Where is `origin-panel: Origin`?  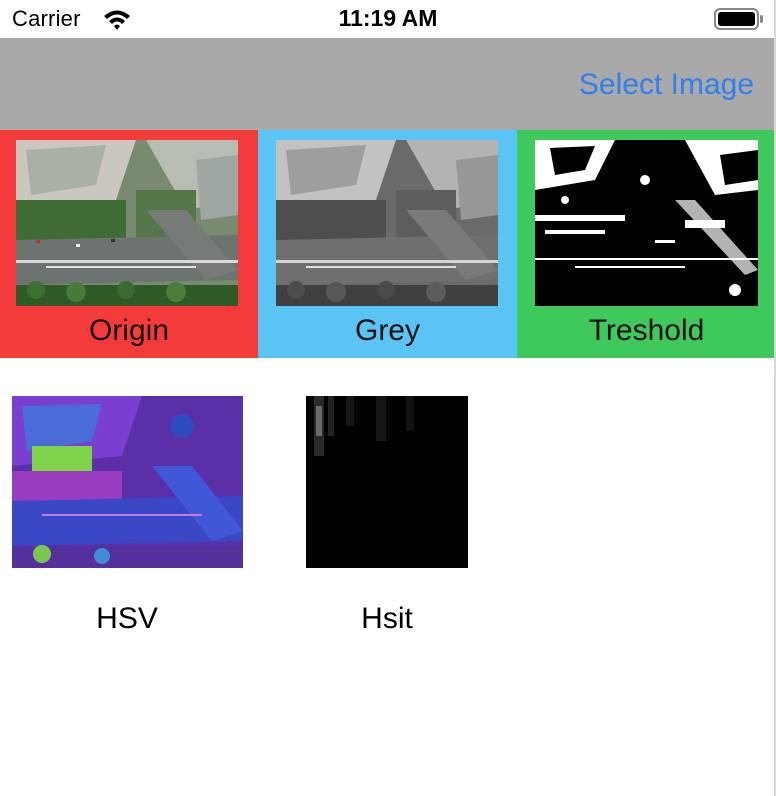 origin-panel: Origin is located at coordinates (129, 244).